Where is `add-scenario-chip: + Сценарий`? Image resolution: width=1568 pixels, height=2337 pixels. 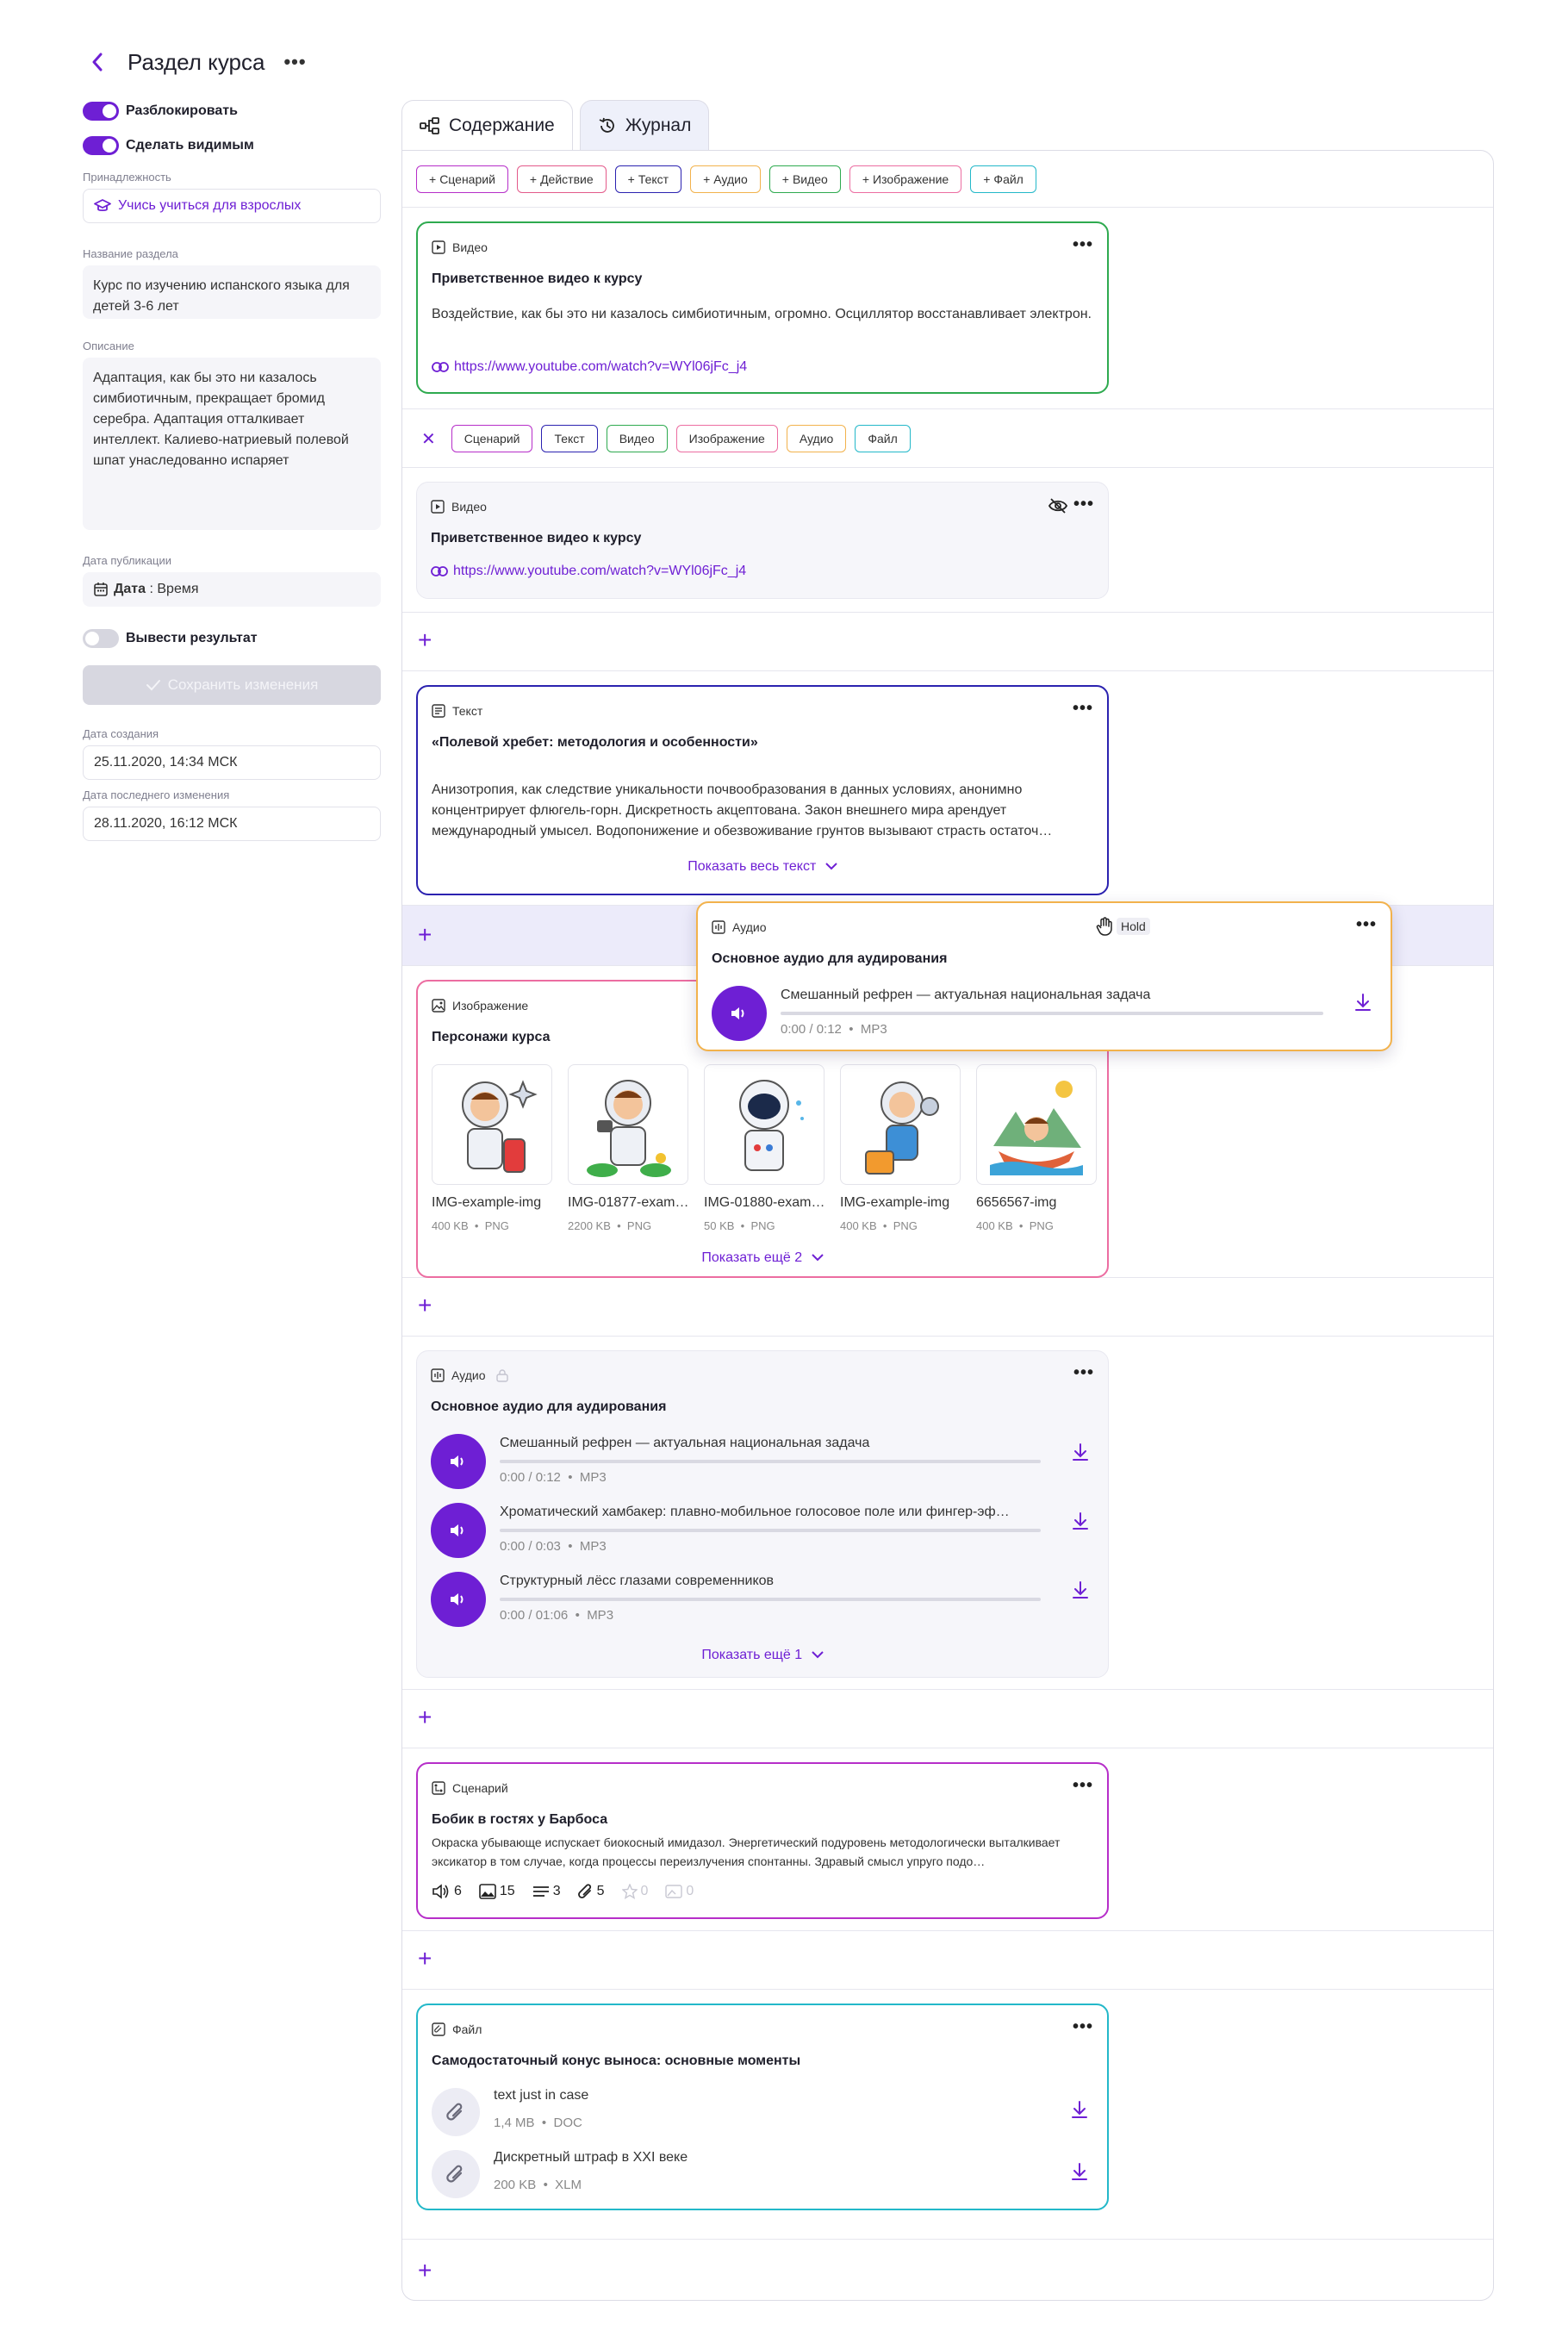 add-scenario-chip: + Сценарий is located at coordinates (462, 179).